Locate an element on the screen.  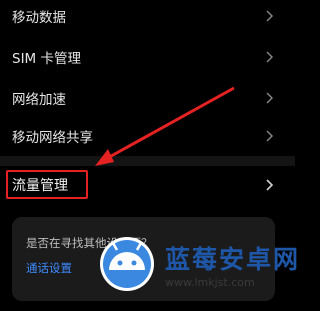
call-settings-link: 通话设置 is located at coordinates (49, 268).